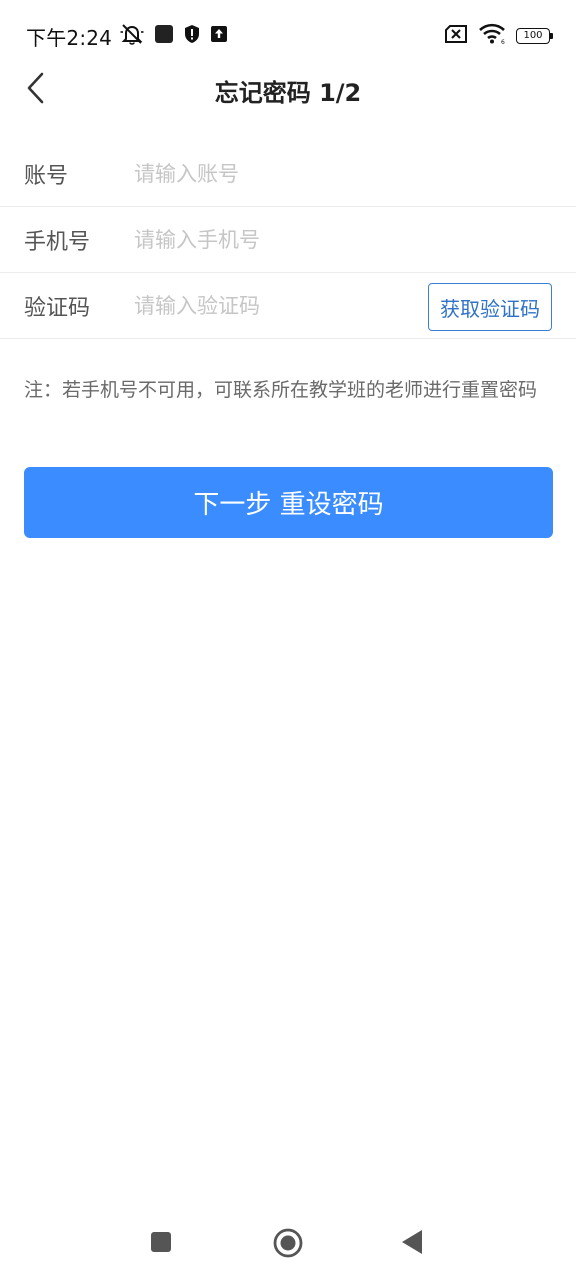 This screenshot has height=1280, width=576. I want to click on system-back-button, so click(412, 1244).